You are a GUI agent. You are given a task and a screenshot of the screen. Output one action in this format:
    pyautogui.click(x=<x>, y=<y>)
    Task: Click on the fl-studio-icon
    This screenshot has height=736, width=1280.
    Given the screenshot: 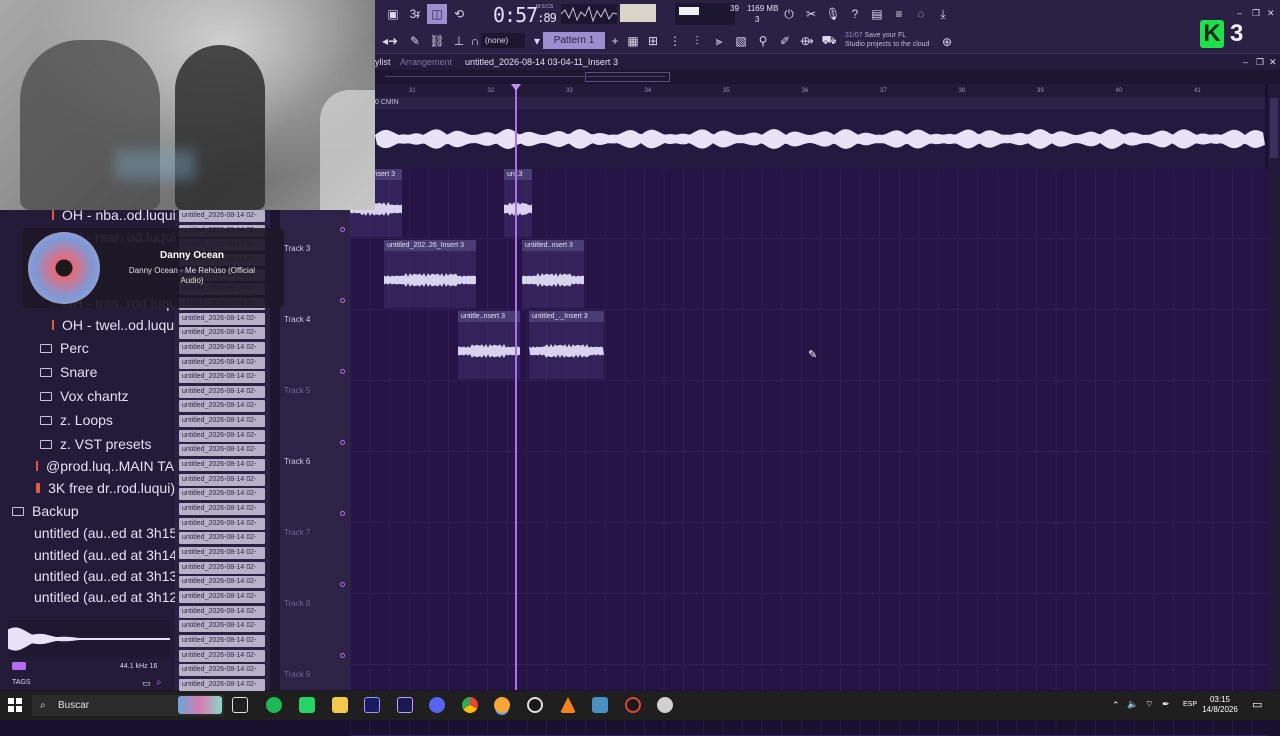 What is the action you would take?
    pyautogui.click(x=502, y=705)
    